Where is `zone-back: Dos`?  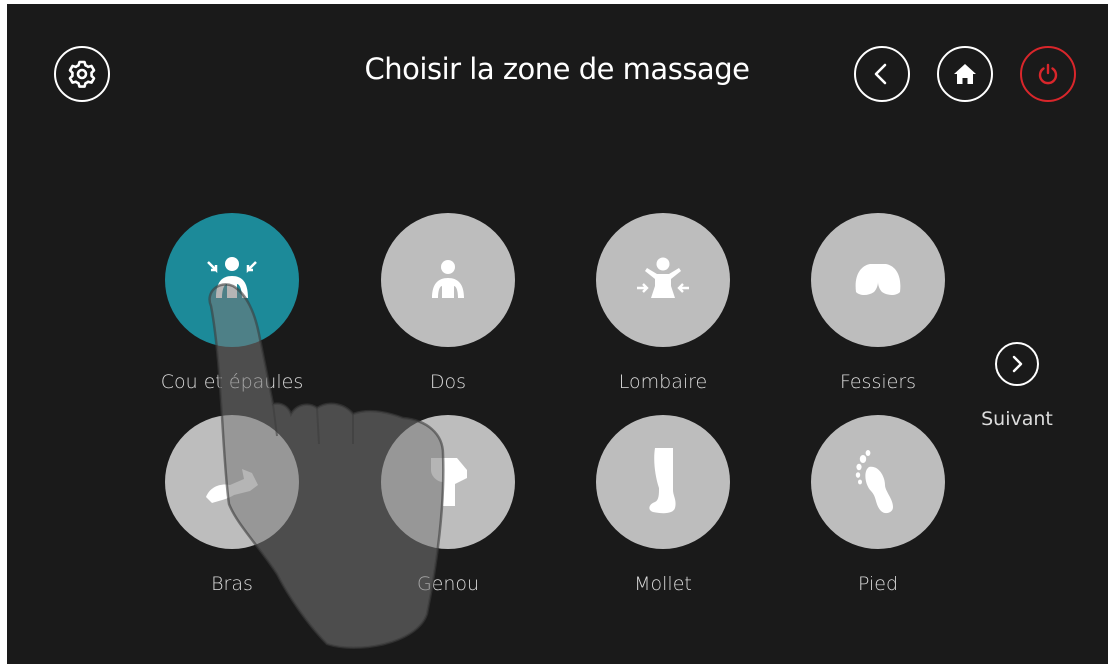 zone-back: Dos is located at coordinates (448, 303).